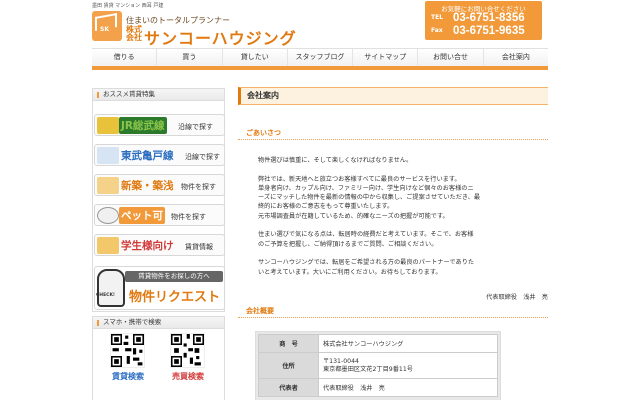 The width and height of the screenshot is (640, 400). I want to click on page-title: 会社案内, so click(393, 96).